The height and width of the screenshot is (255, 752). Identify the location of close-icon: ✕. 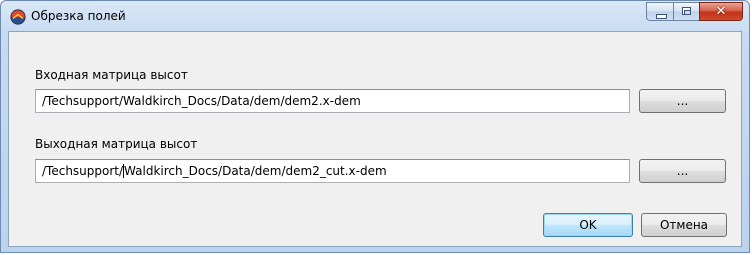
(721, 11).